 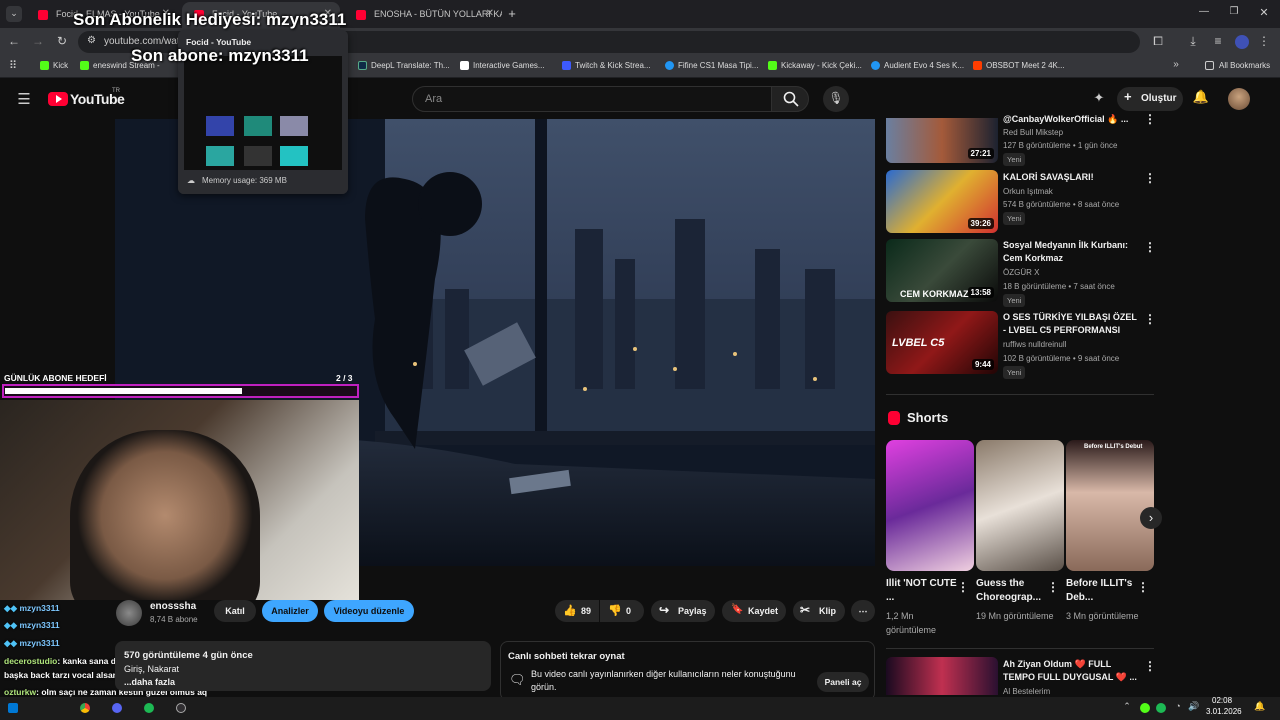 I want to click on restore-icon: ❐, so click(x=1234, y=11).